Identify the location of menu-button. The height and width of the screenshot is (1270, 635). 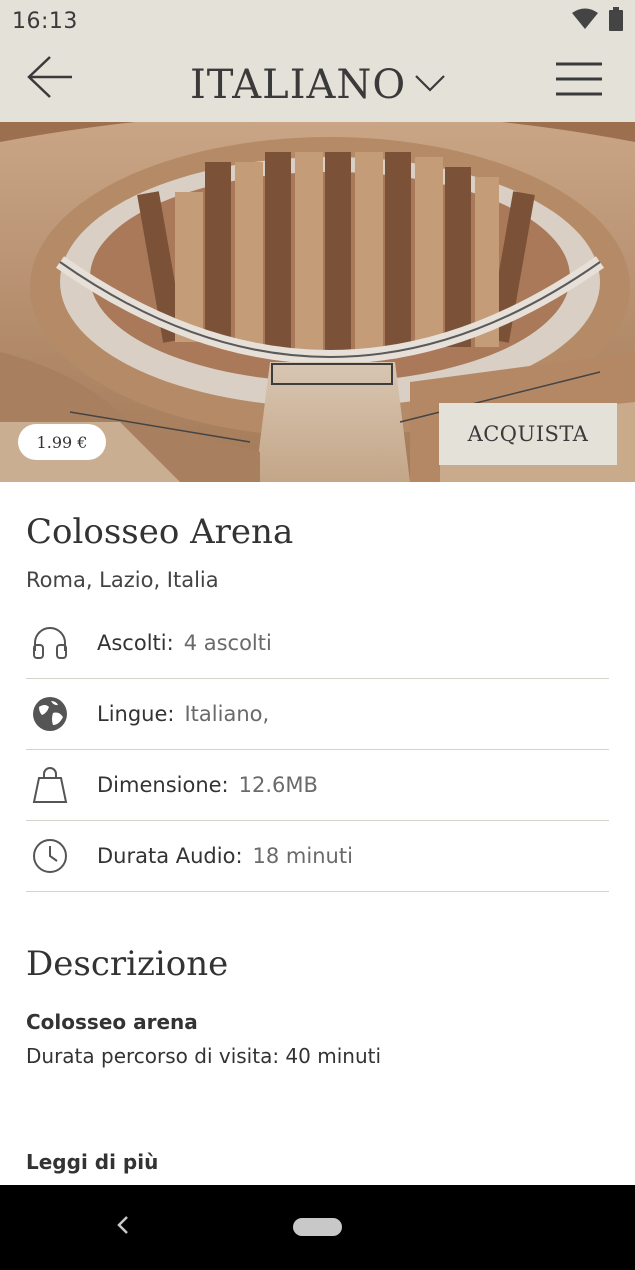
(579, 81).